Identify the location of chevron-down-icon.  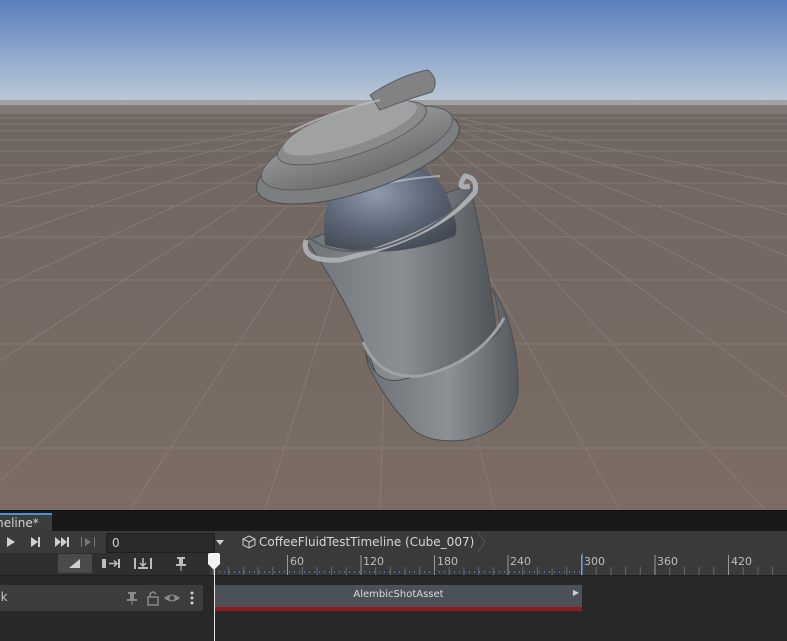
(220, 542).